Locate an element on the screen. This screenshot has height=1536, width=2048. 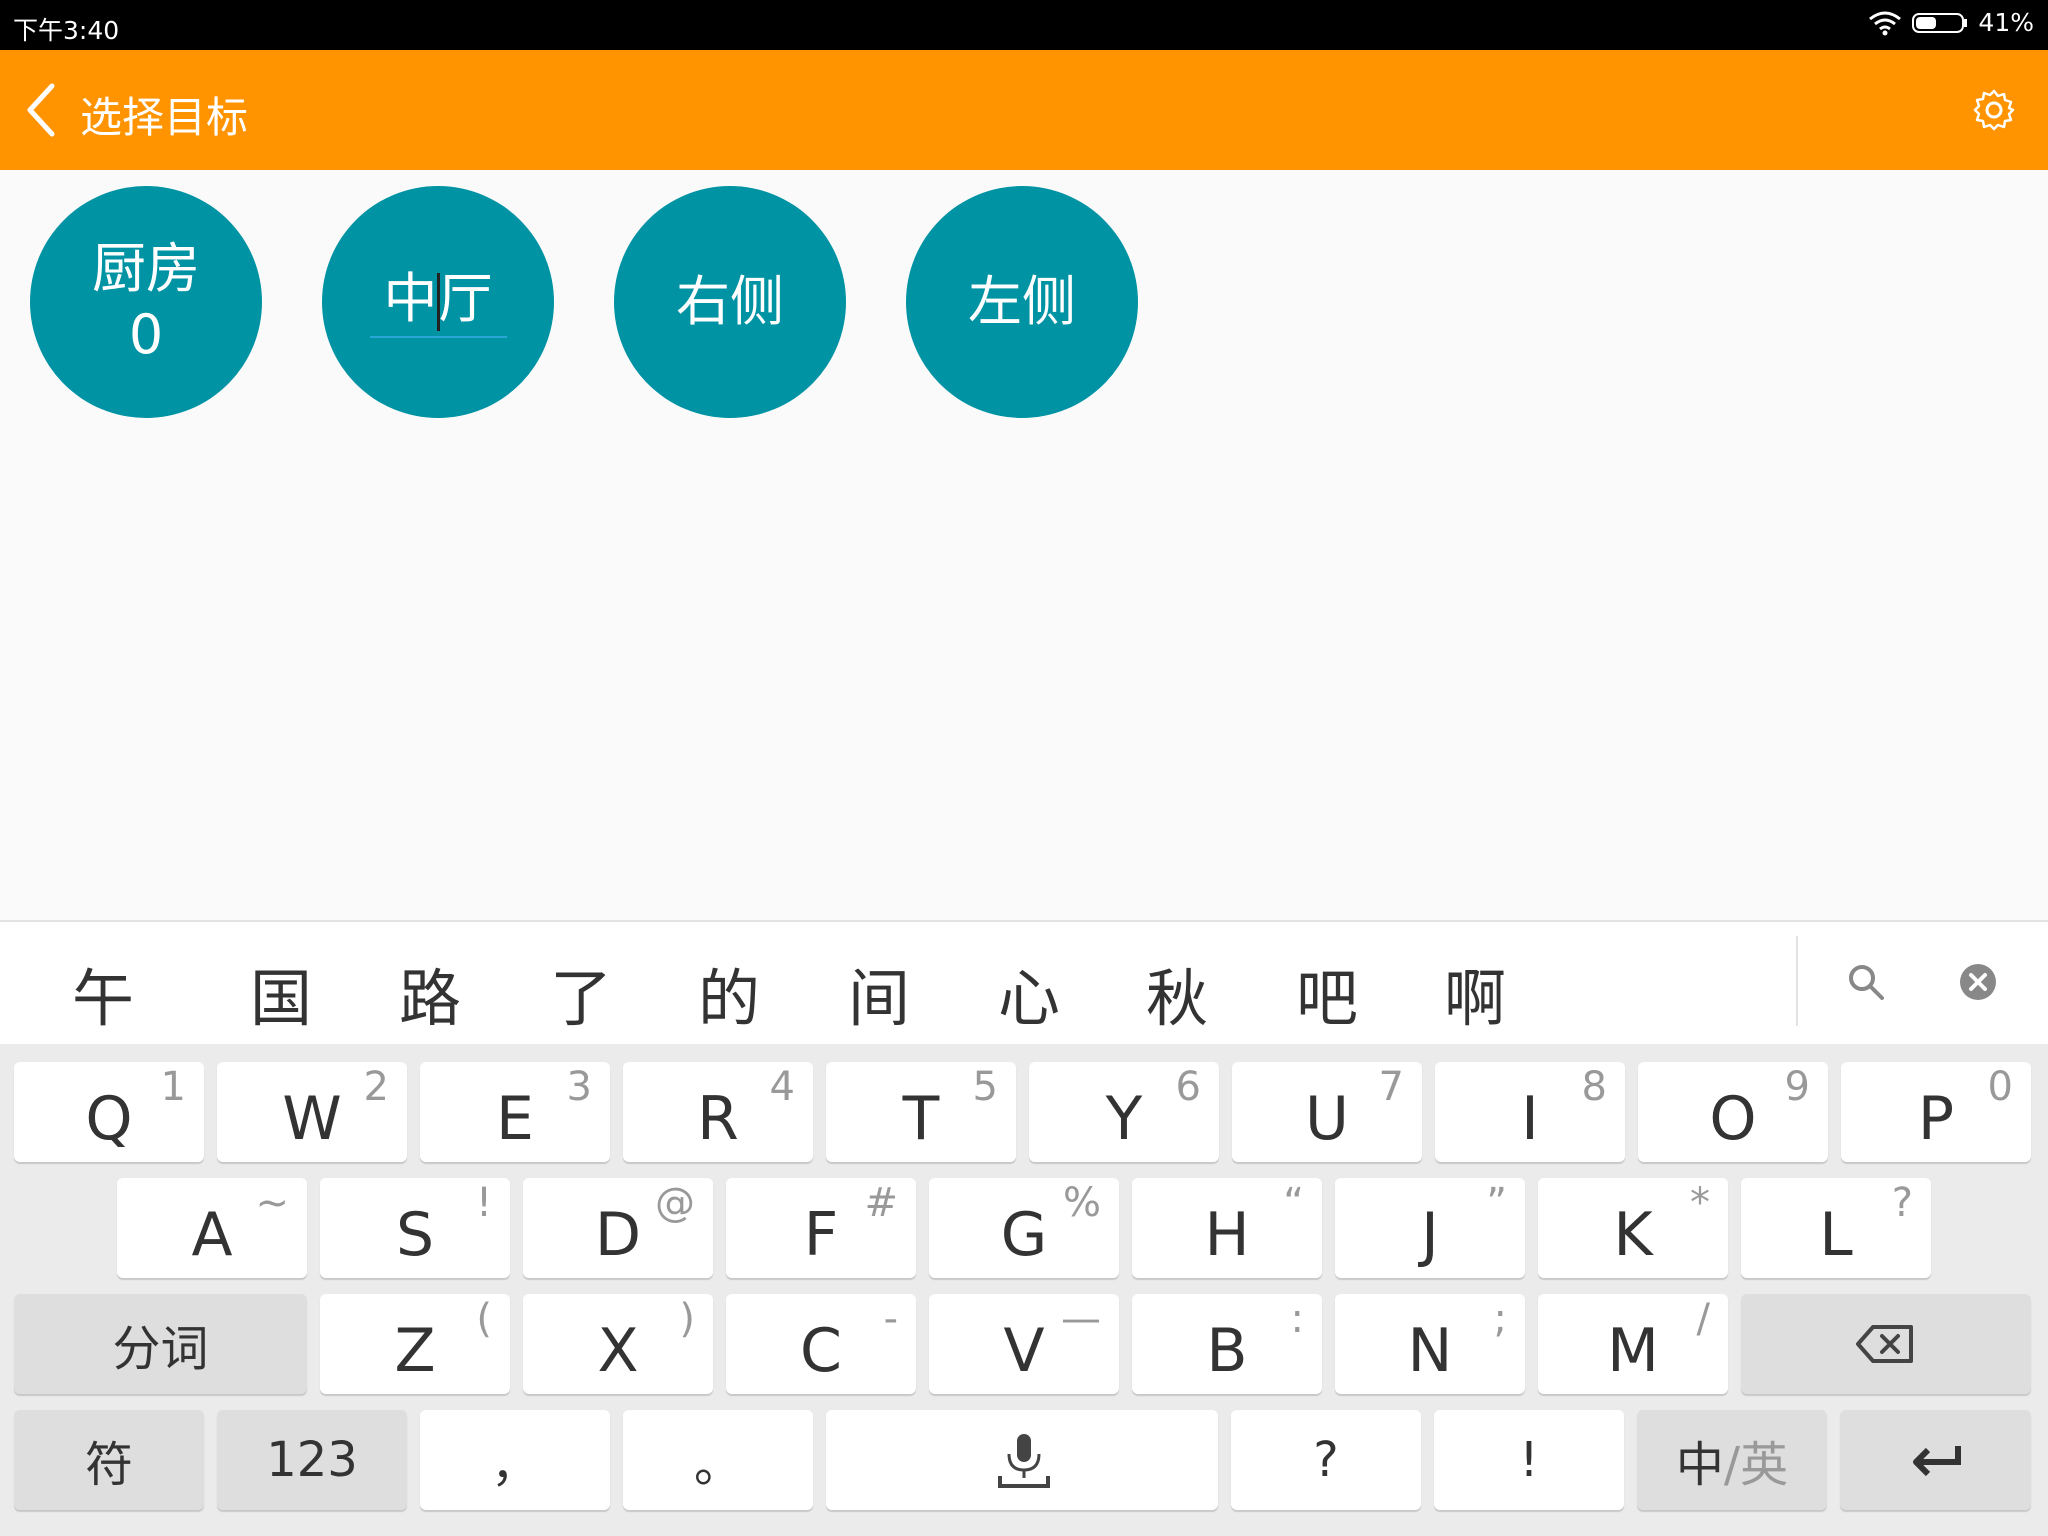
candidate-word: 啊 is located at coordinates (1475, 993).